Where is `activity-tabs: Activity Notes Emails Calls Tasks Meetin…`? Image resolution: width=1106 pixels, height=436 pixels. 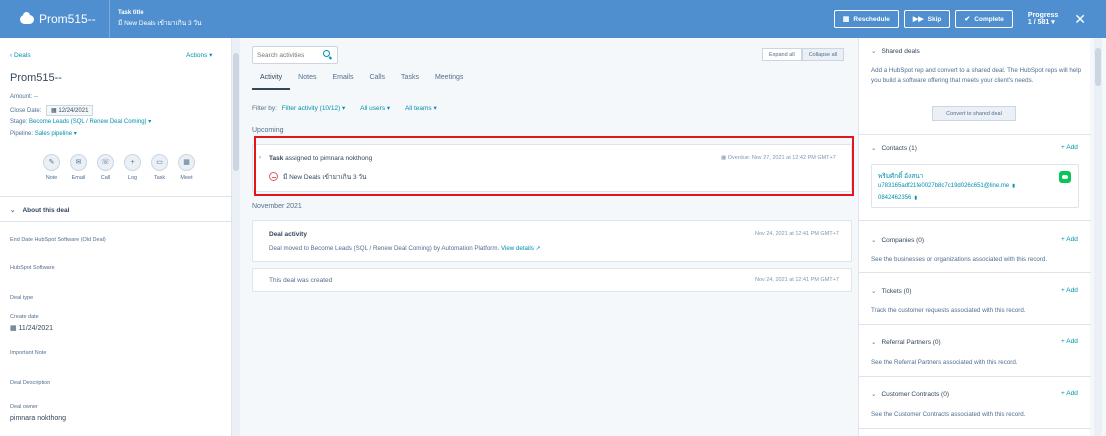 activity-tabs: Activity Notes Emails Calls Tasks Meetin… is located at coordinates (361, 82).